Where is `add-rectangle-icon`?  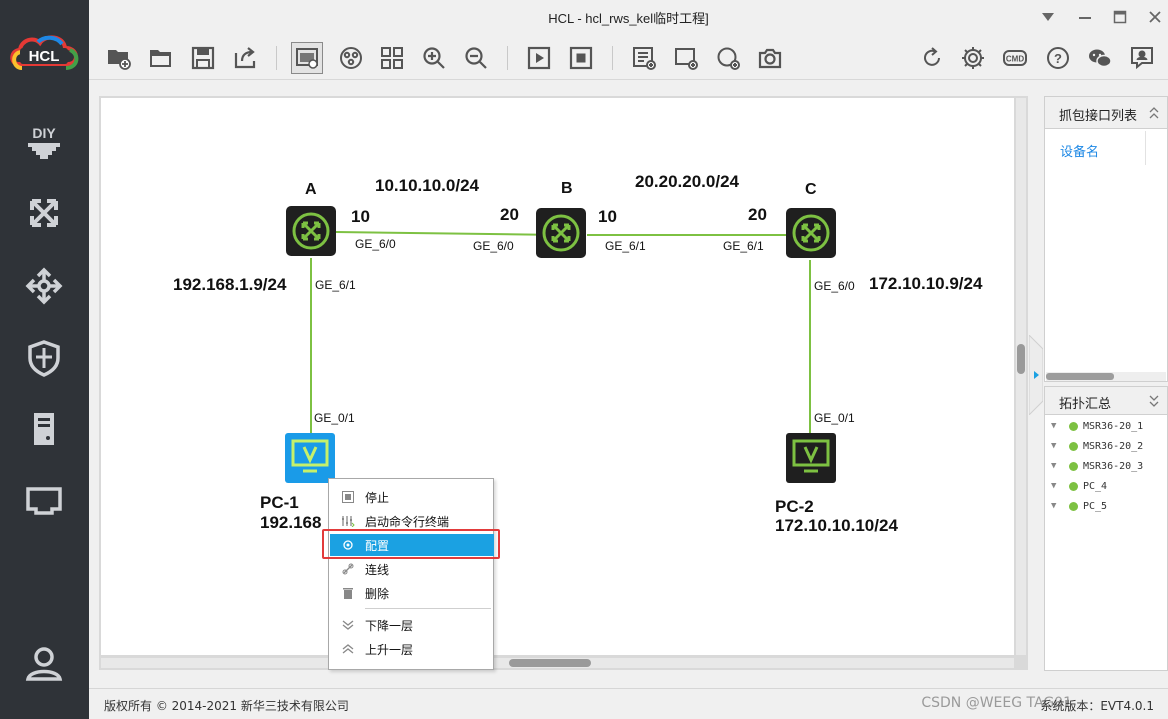 add-rectangle-icon is located at coordinates (686, 58).